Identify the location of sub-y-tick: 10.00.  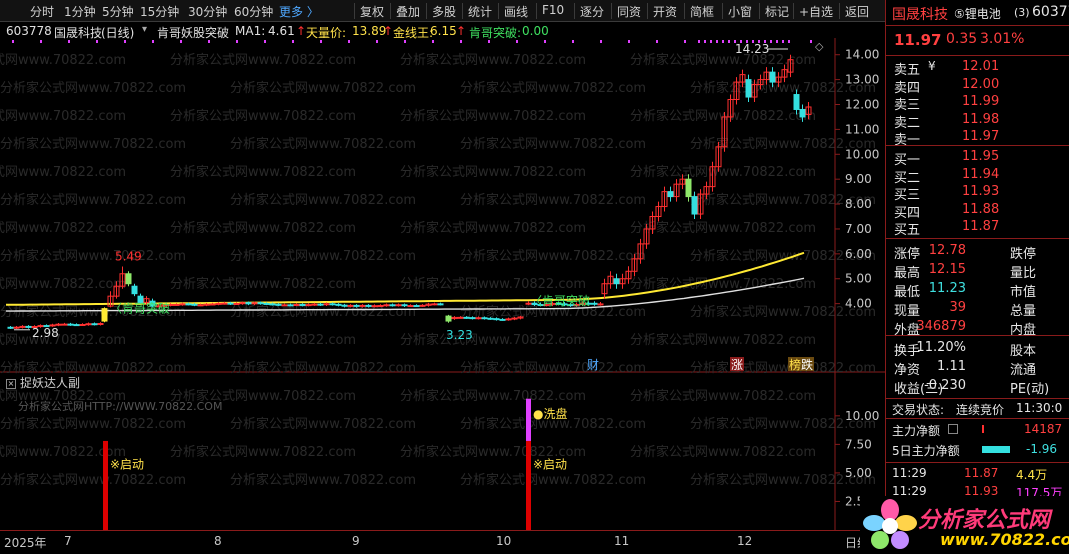
(862, 416).